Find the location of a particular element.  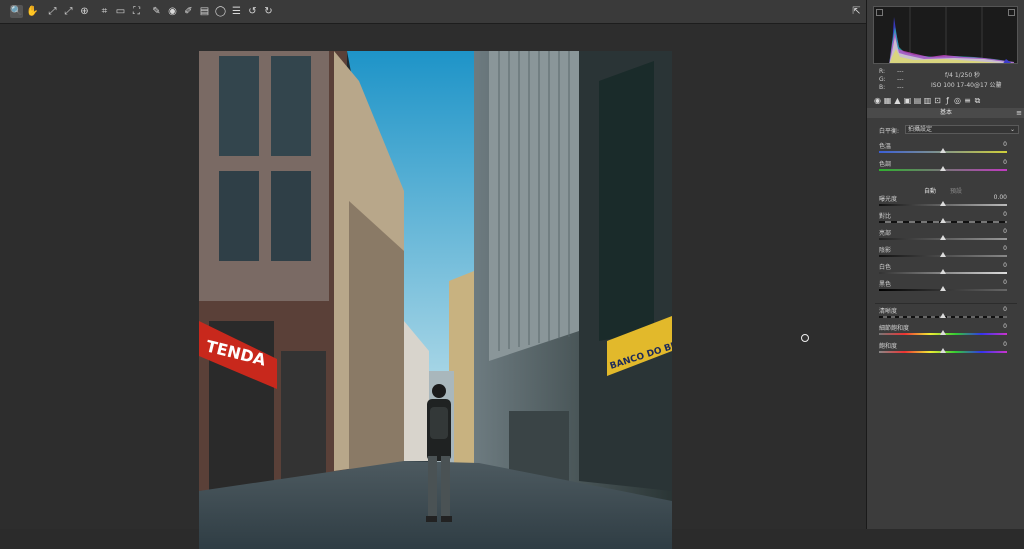

slider-saturation: 飽和度 0 is located at coordinates (943, 349).